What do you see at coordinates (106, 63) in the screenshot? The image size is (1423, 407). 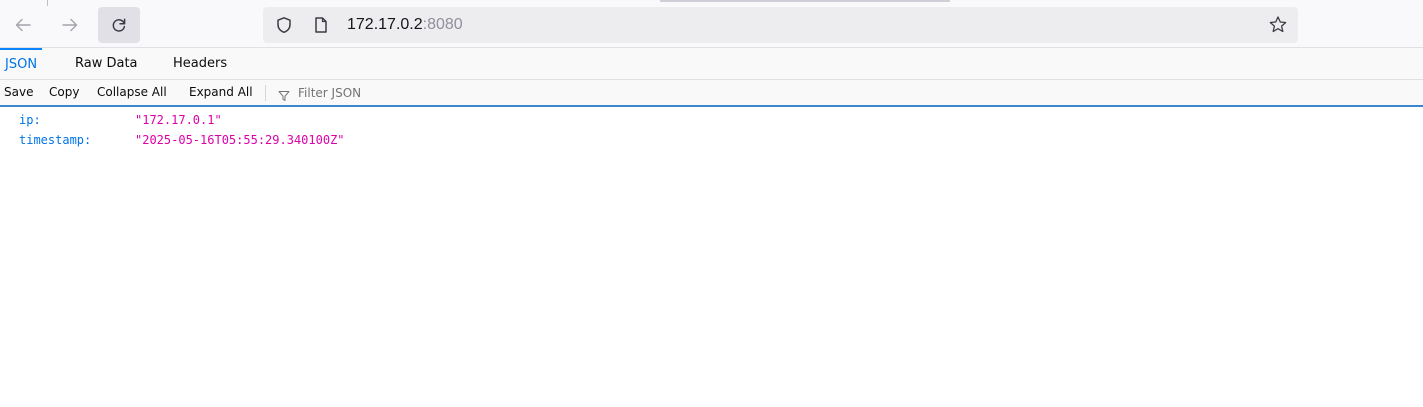 I see `tab-raw-data: Raw Data` at bounding box center [106, 63].